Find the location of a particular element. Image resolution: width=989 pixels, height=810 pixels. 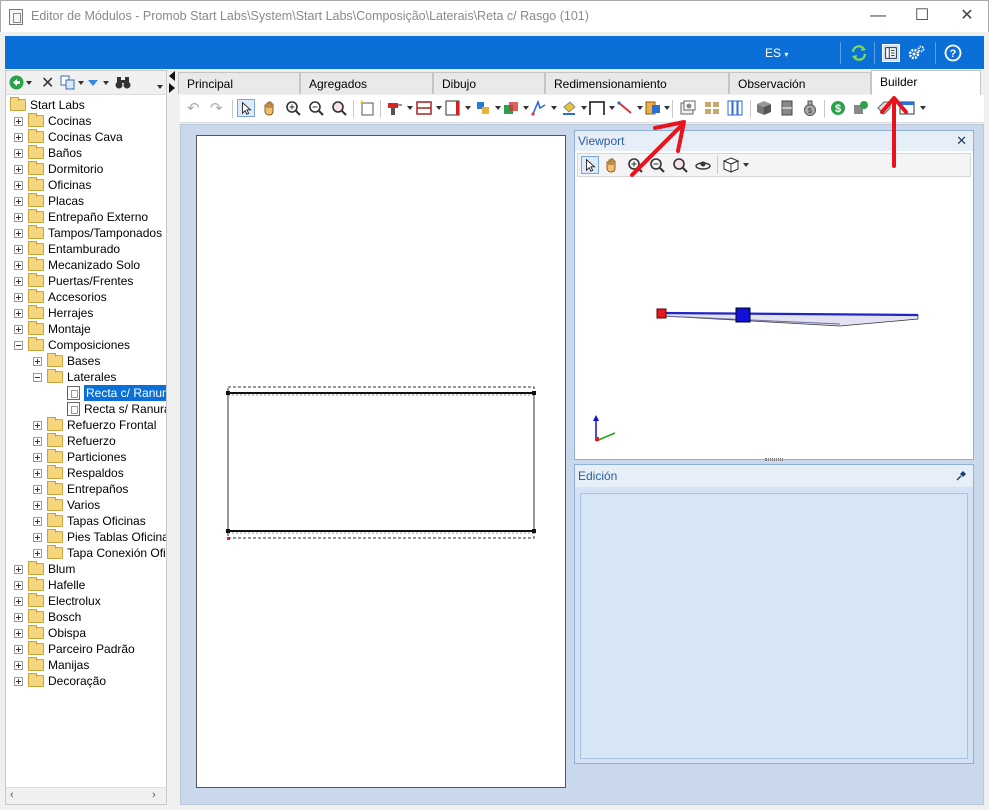

profile-dropdown-icon is located at coordinates (554, 108).